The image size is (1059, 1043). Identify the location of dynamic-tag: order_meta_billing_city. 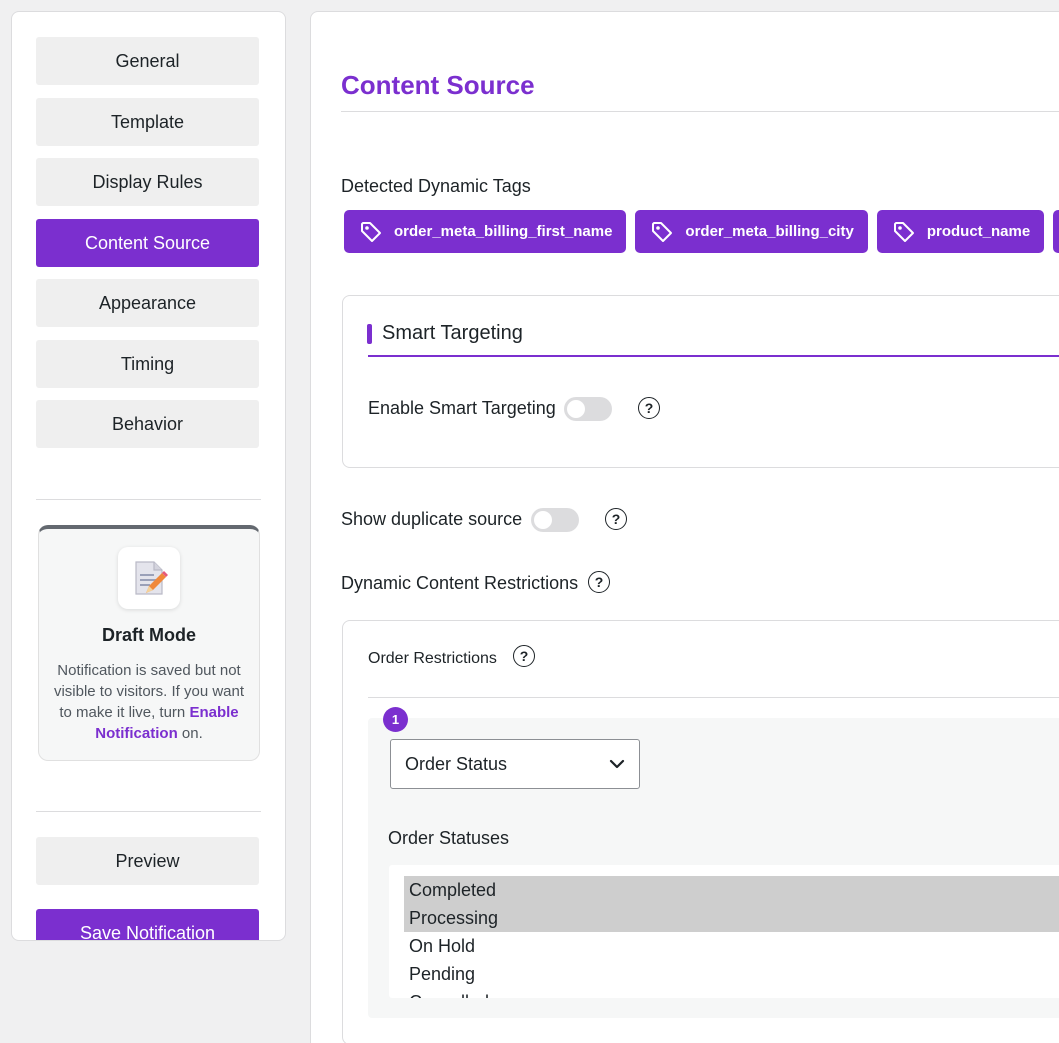
(751, 231).